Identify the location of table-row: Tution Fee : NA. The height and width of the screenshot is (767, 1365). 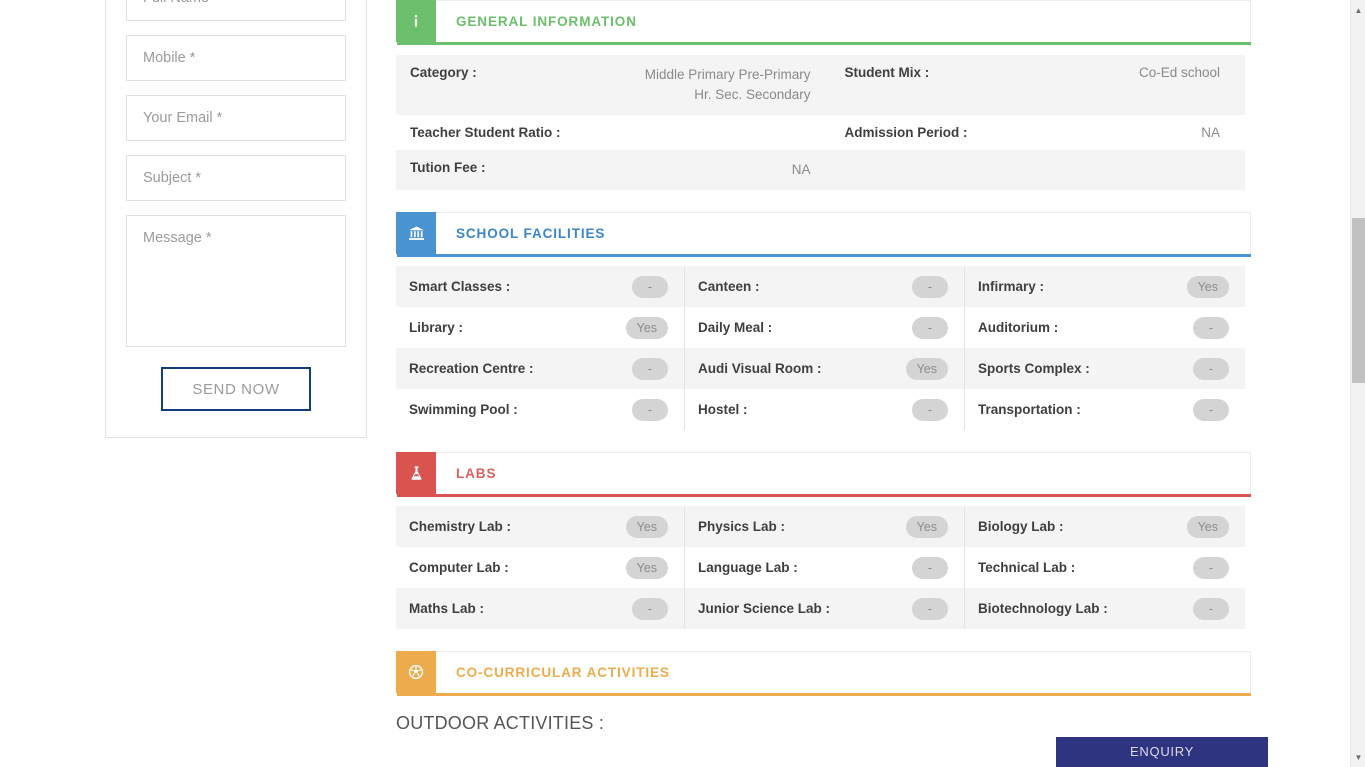
(820, 170).